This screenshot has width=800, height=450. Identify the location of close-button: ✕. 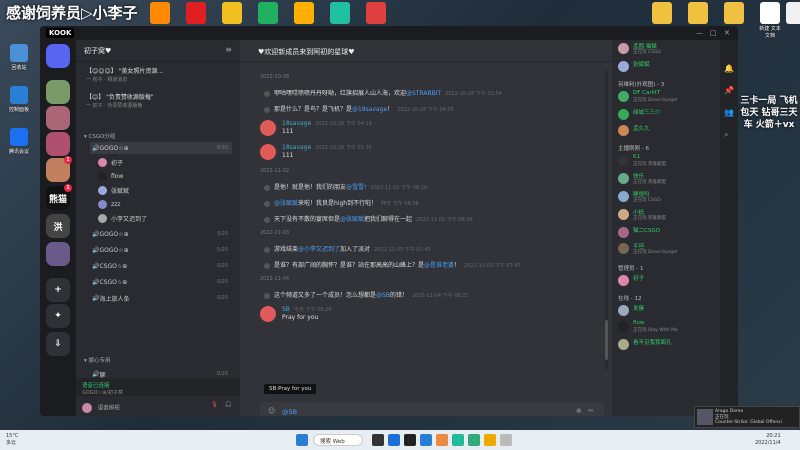
(727, 33).